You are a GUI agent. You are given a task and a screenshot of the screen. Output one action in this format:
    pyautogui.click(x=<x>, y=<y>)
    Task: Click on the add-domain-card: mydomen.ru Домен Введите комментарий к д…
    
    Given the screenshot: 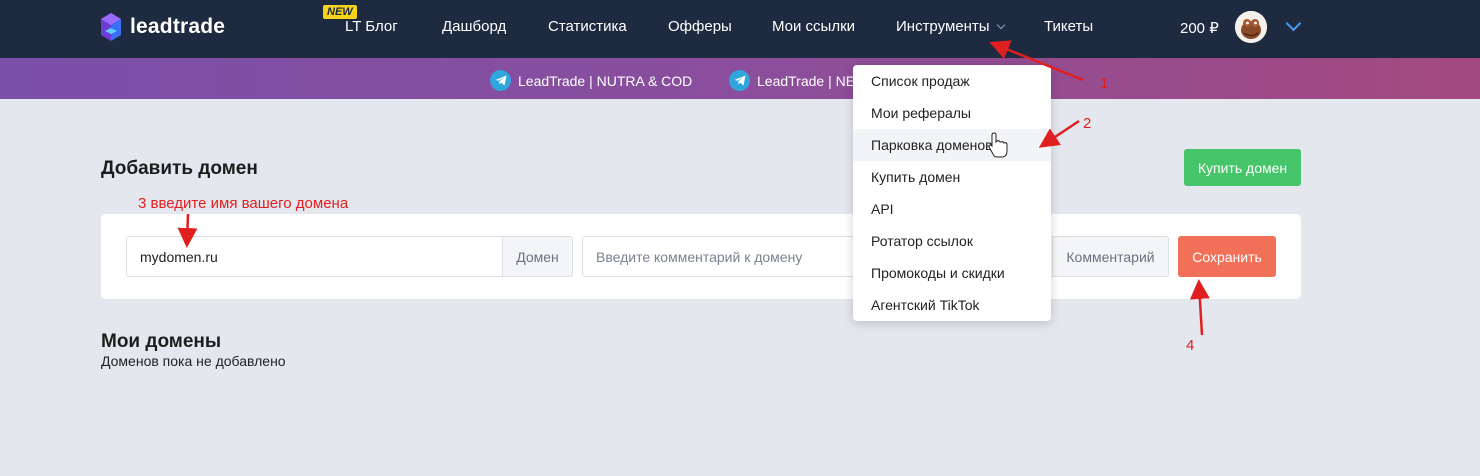 What is the action you would take?
    pyautogui.click(x=701, y=256)
    